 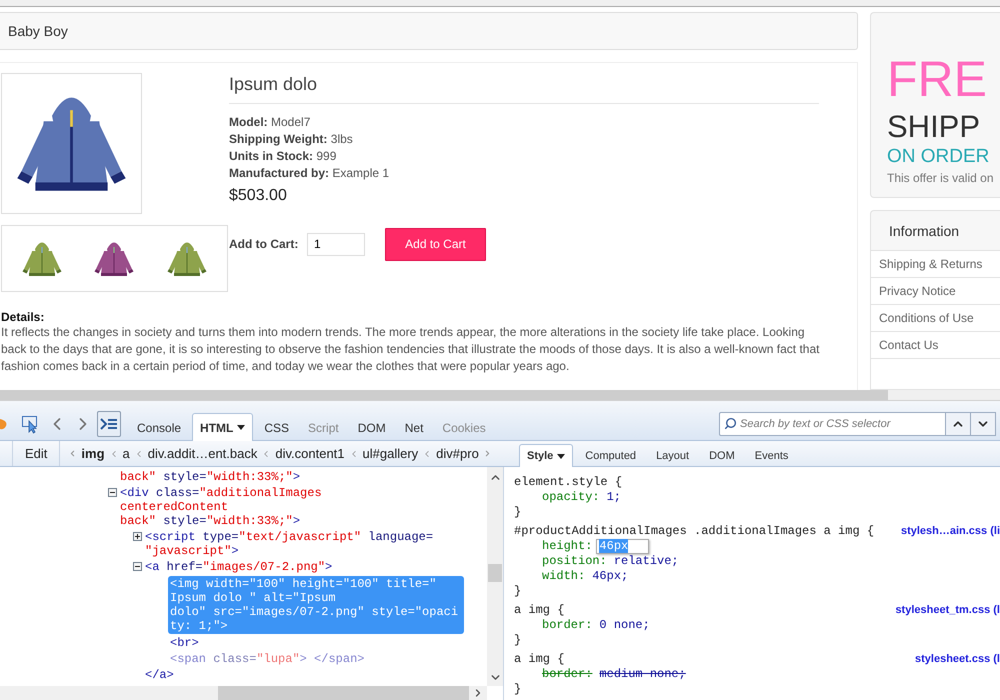 I want to click on horizontal-scrollbar, so click(x=243, y=693).